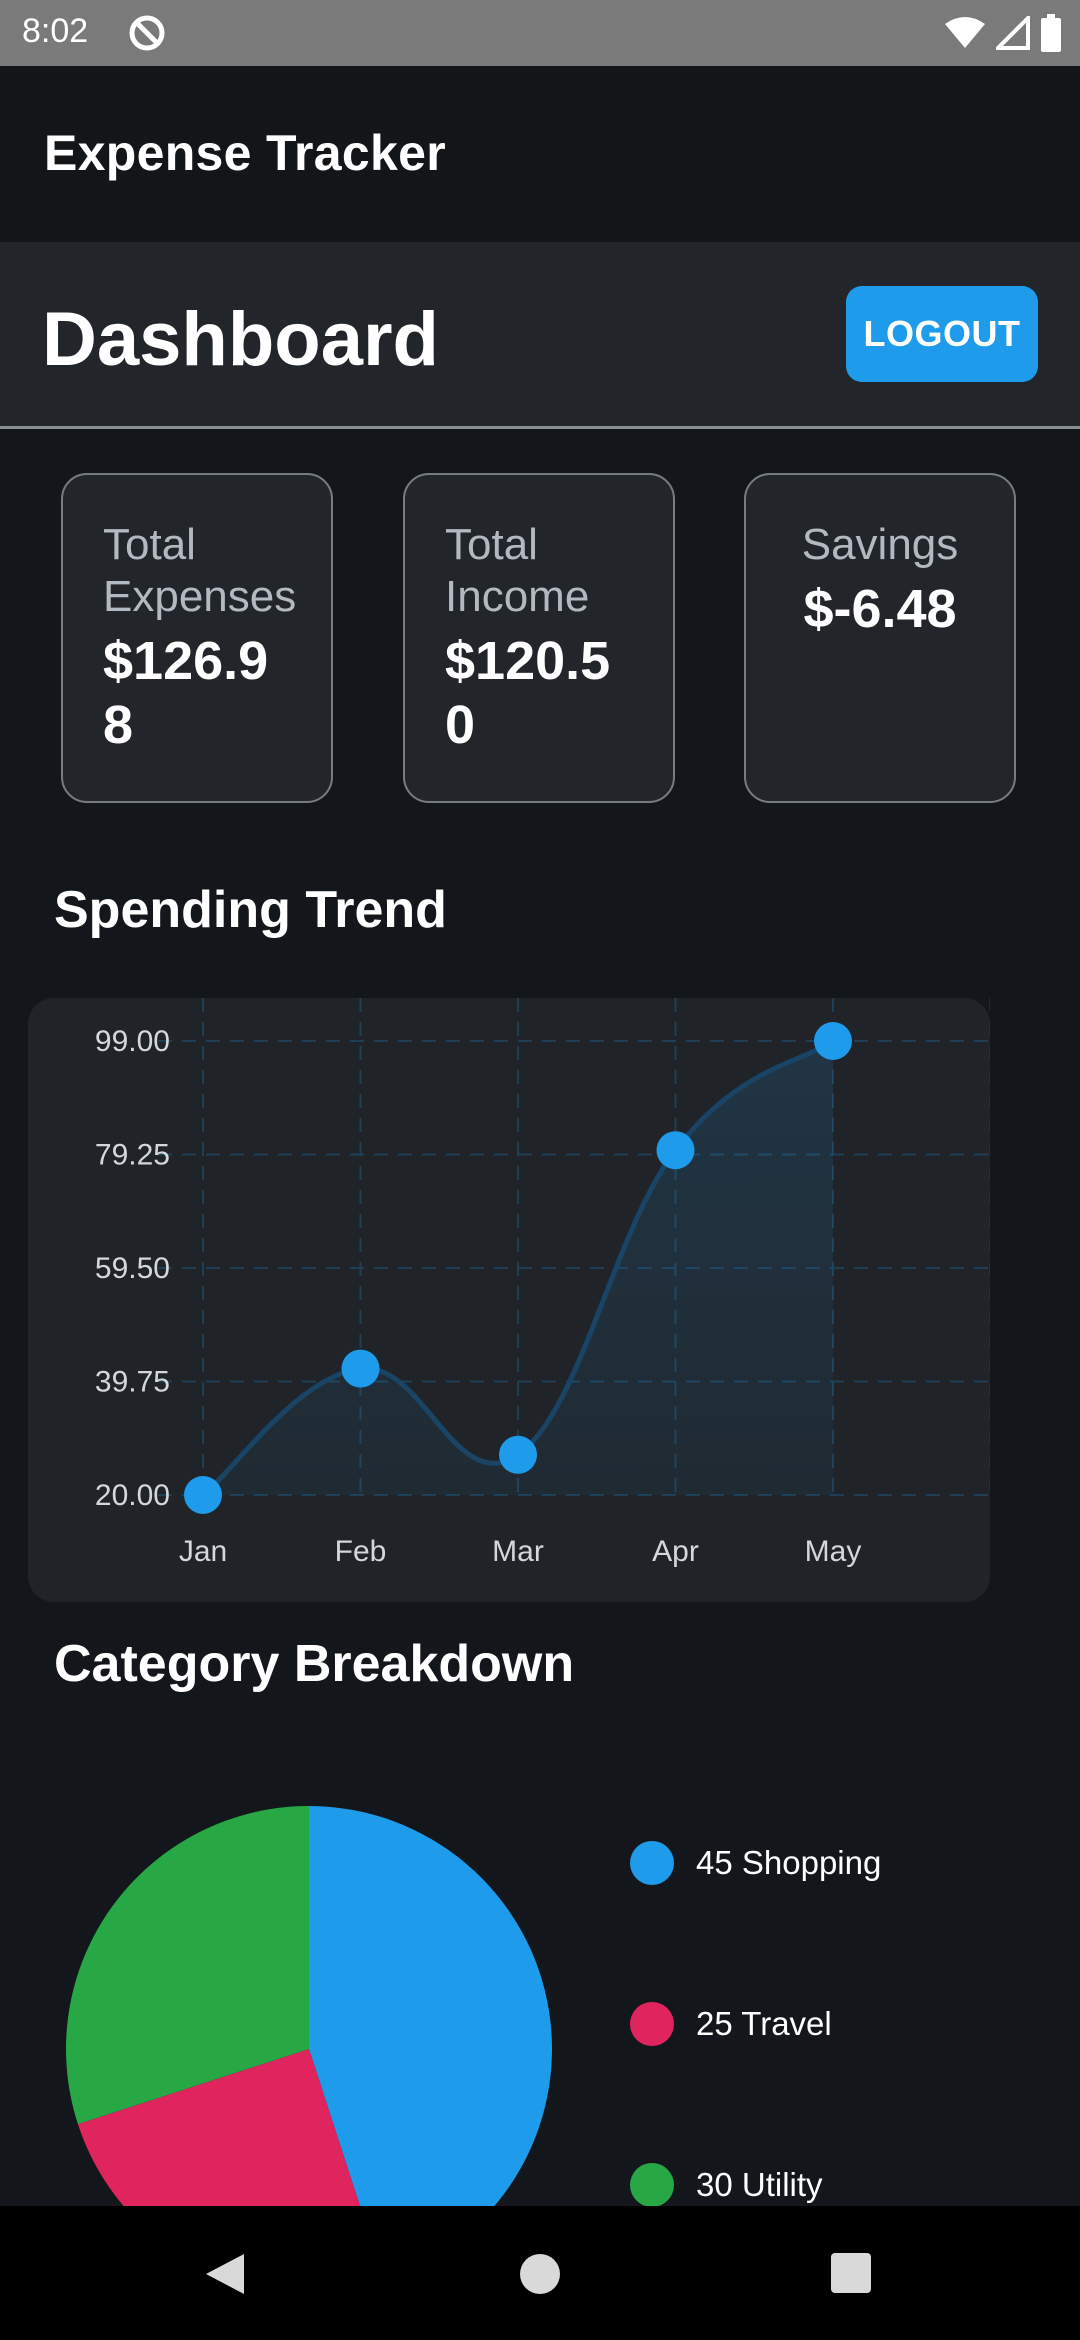  Describe the element at coordinates (147, 33) in the screenshot. I see `app-notification-icon` at that location.